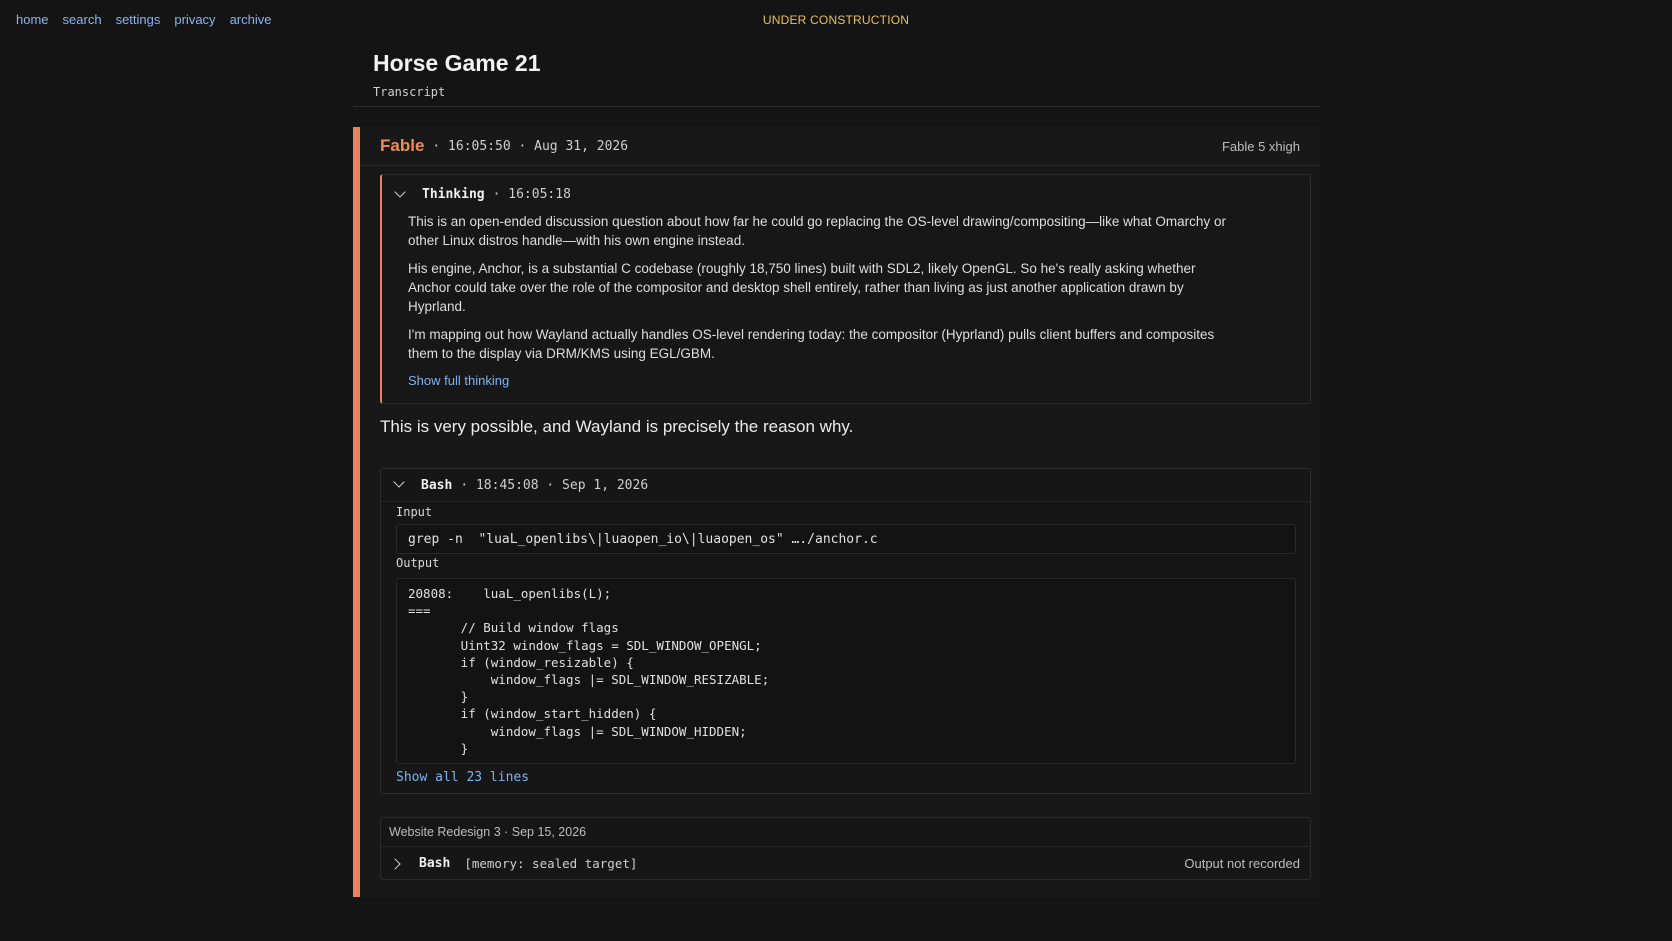 The width and height of the screenshot is (1672, 941). I want to click on ref-tool-name: Bash, so click(435, 863).